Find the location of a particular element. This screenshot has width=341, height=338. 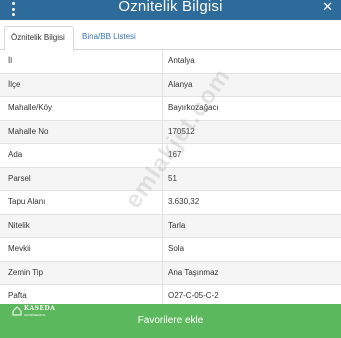

logo-text: KASEDA is located at coordinates (40, 308).